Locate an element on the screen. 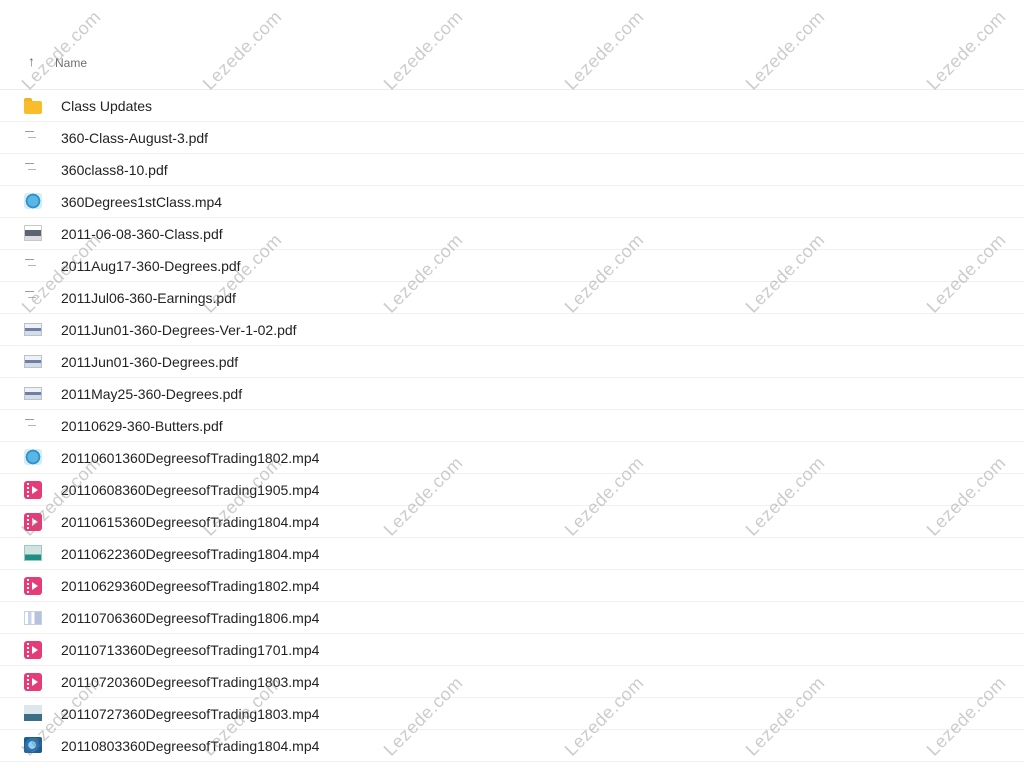 This screenshot has height=768, width=1024. file-name: 360class8-10.pdf is located at coordinates (114, 170).